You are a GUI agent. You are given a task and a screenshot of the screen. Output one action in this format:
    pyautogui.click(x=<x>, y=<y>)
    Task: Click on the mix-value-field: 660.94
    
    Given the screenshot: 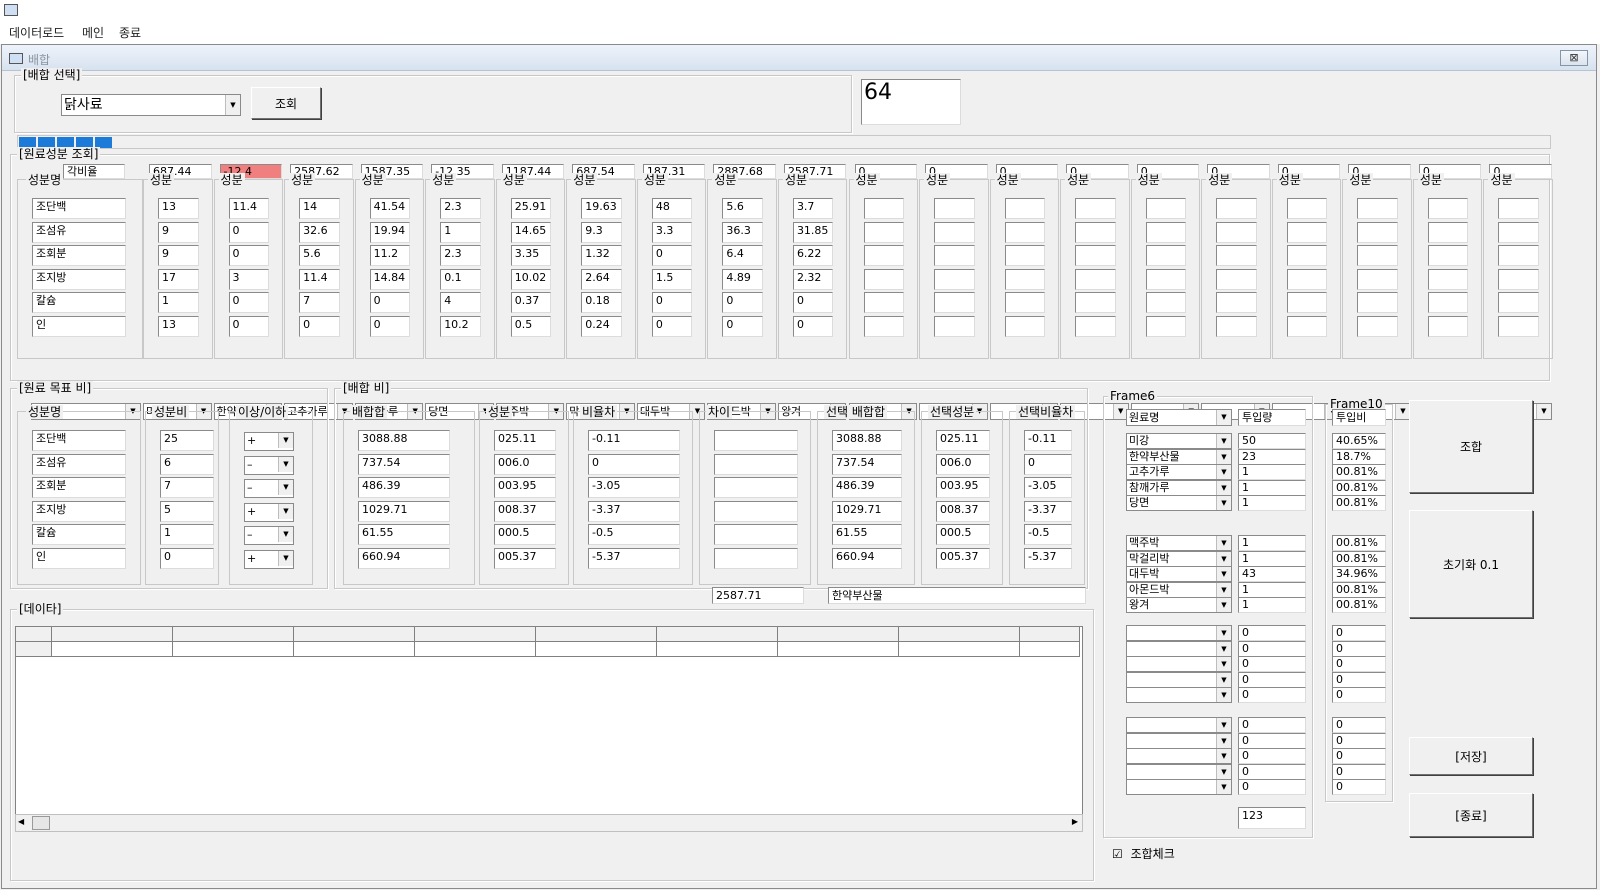 What is the action you would take?
    pyautogui.click(x=867, y=558)
    